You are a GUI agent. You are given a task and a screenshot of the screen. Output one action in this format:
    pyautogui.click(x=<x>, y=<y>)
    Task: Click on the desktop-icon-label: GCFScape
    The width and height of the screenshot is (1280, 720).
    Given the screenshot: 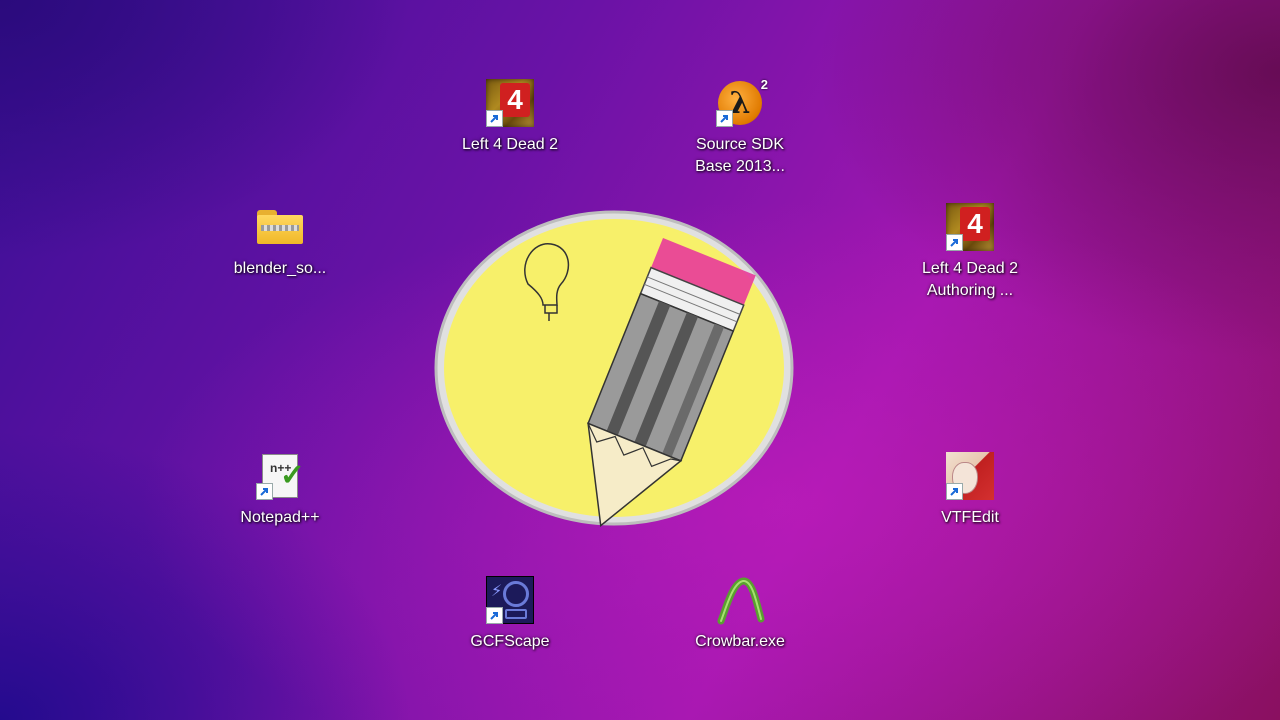 What is the action you would take?
    pyautogui.click(x=510, y=641)
    